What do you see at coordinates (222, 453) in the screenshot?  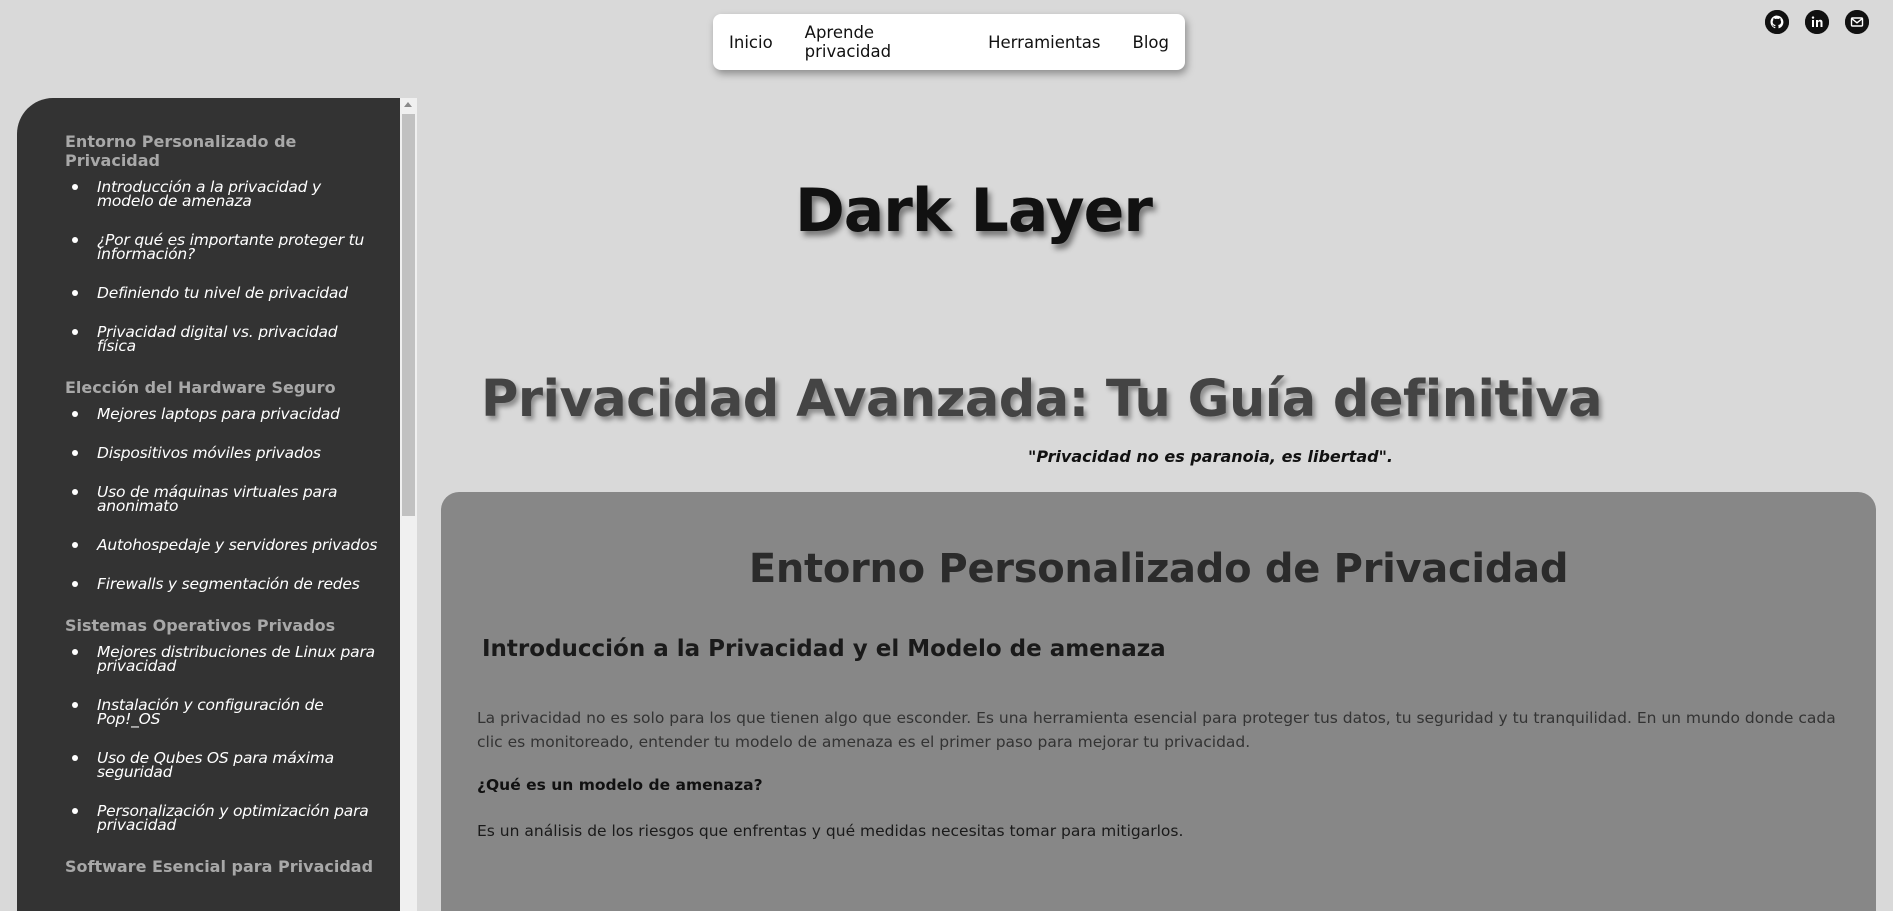 I see `sidebar-item: Dispositivos móviles privados` at bounding box center [222, 453].